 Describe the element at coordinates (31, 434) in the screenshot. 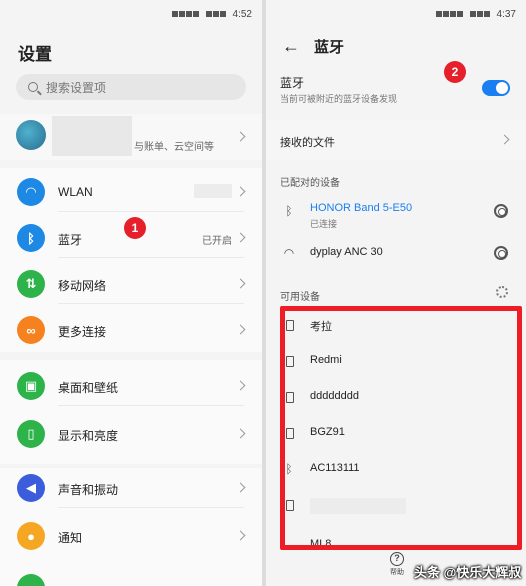

I see `display-icon: ▯` at that location.